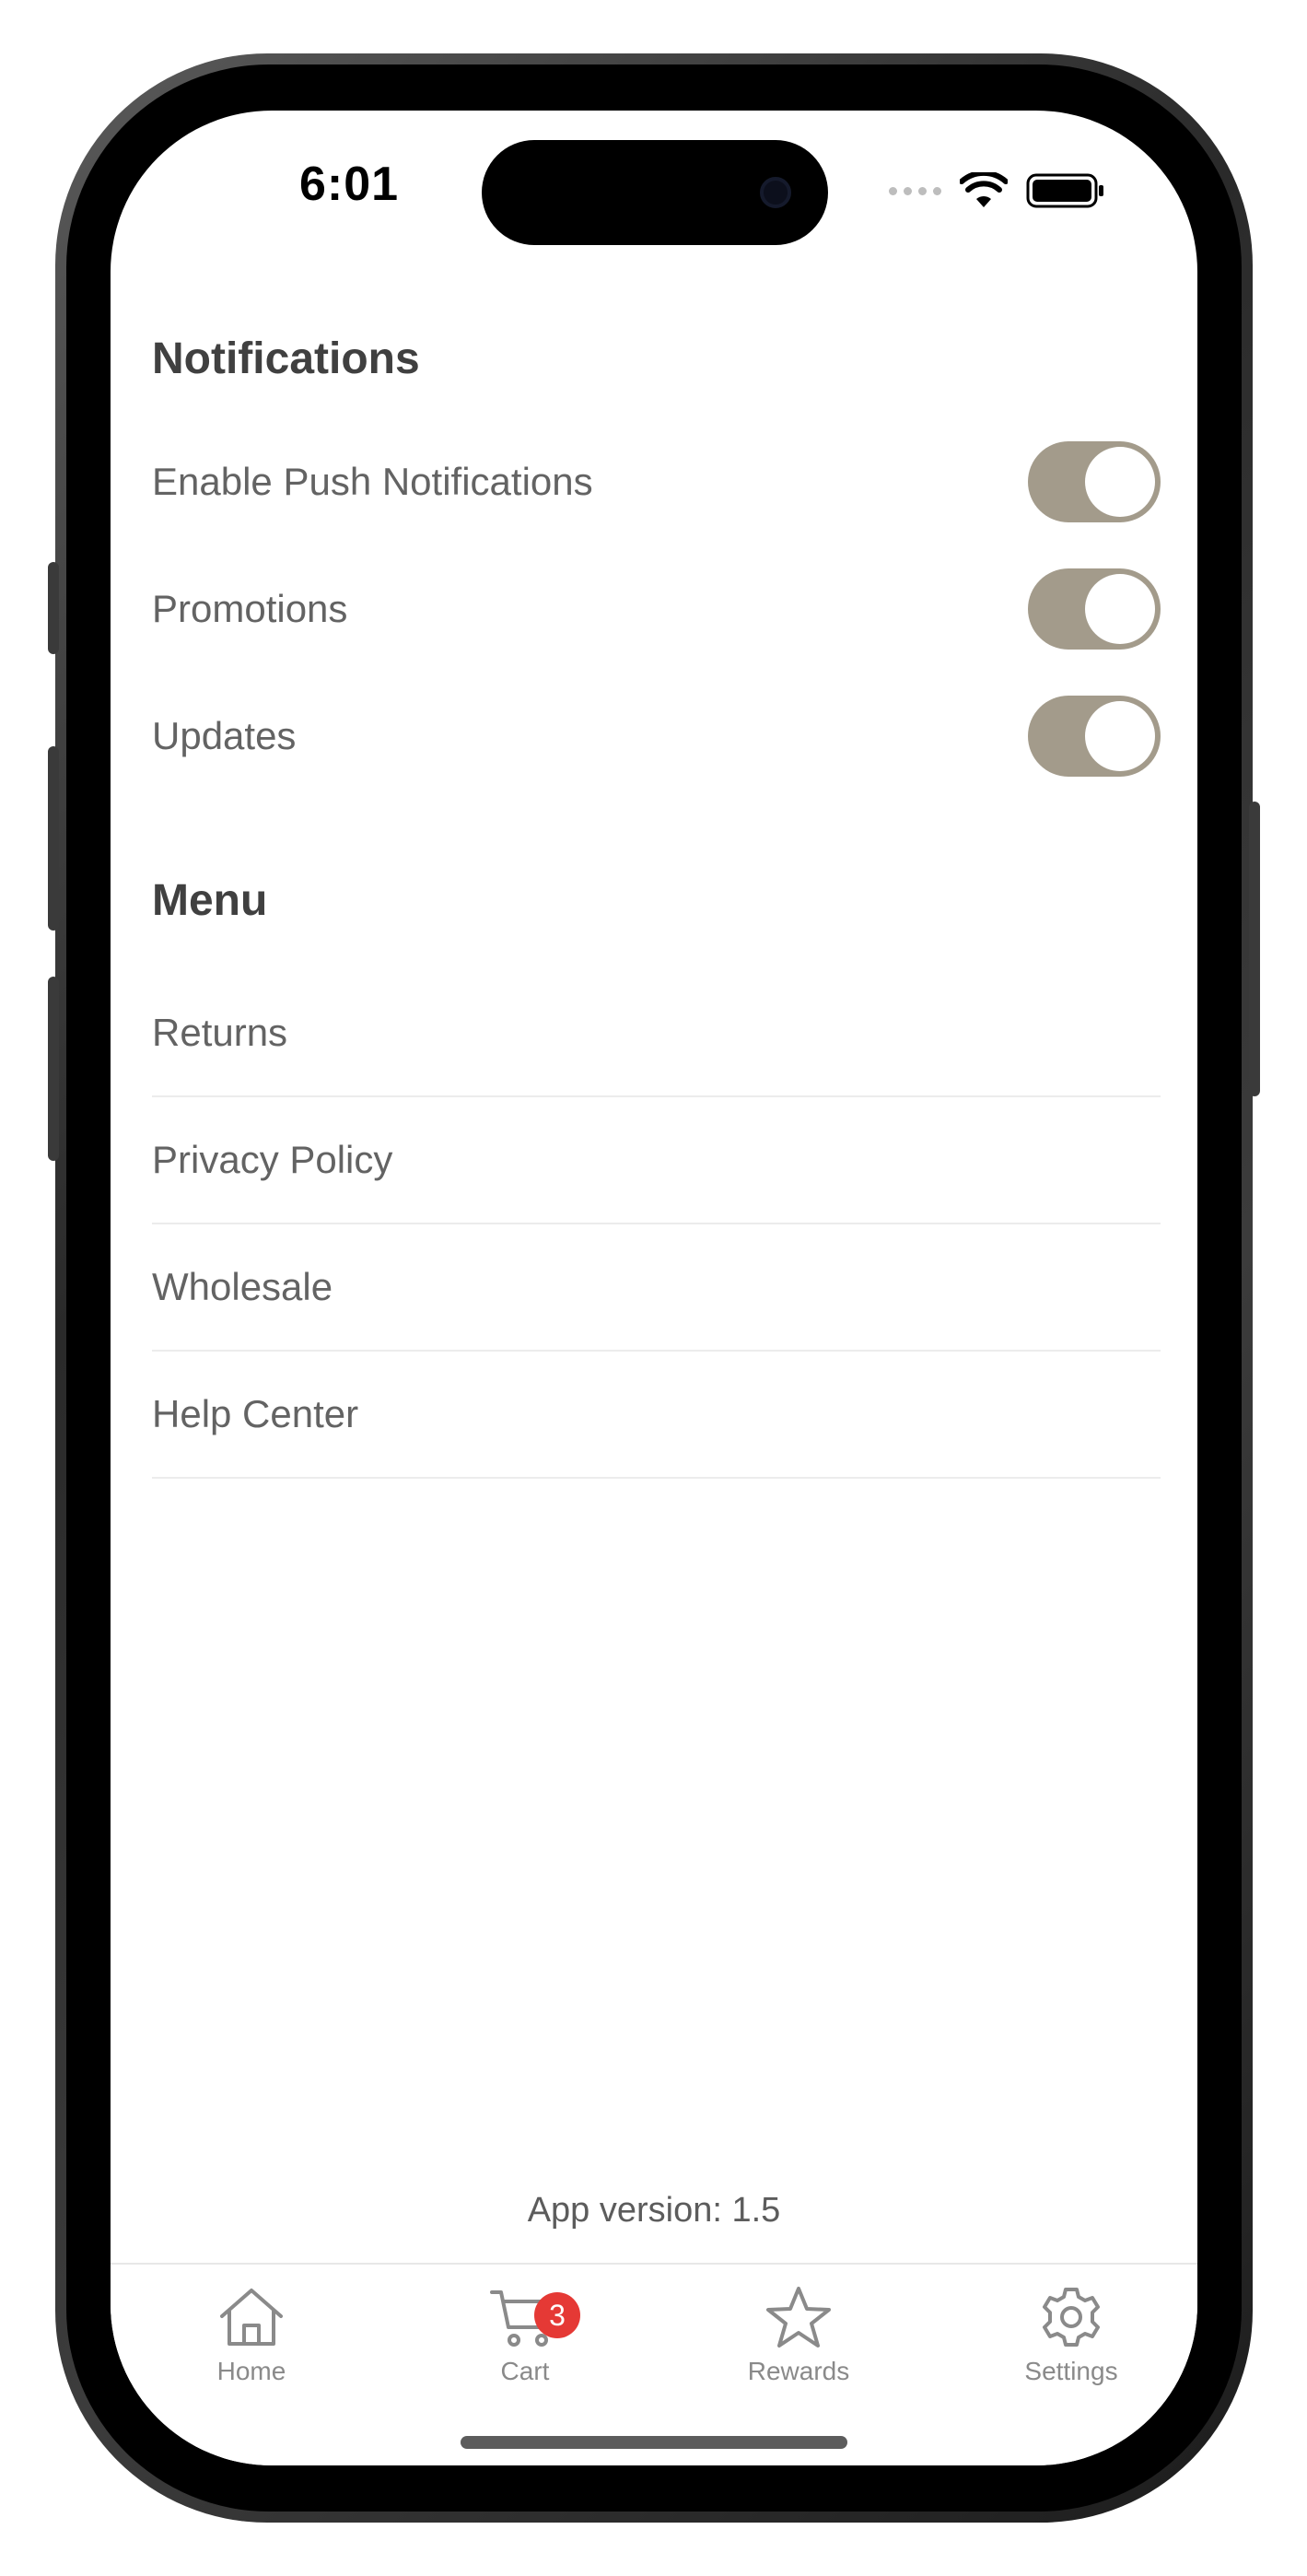  What do you see at coordinates (655, 192) in the screenshot?
I see `dynamic-island` at bounding box center [655, 192].